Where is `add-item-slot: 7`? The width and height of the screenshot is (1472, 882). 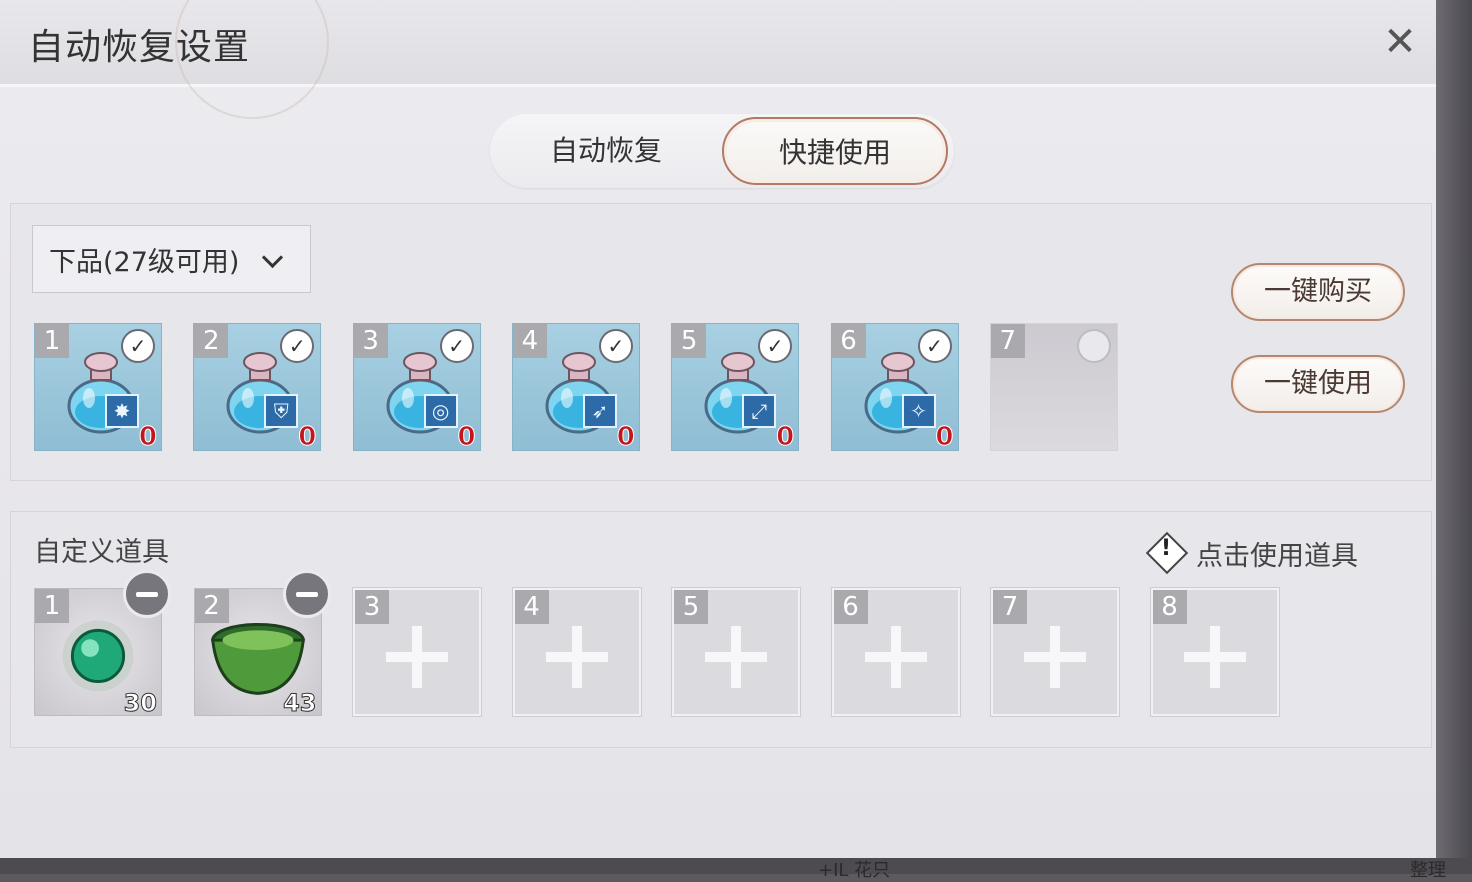 add-item-slot: 7 is located at coordinates (1055, 652).